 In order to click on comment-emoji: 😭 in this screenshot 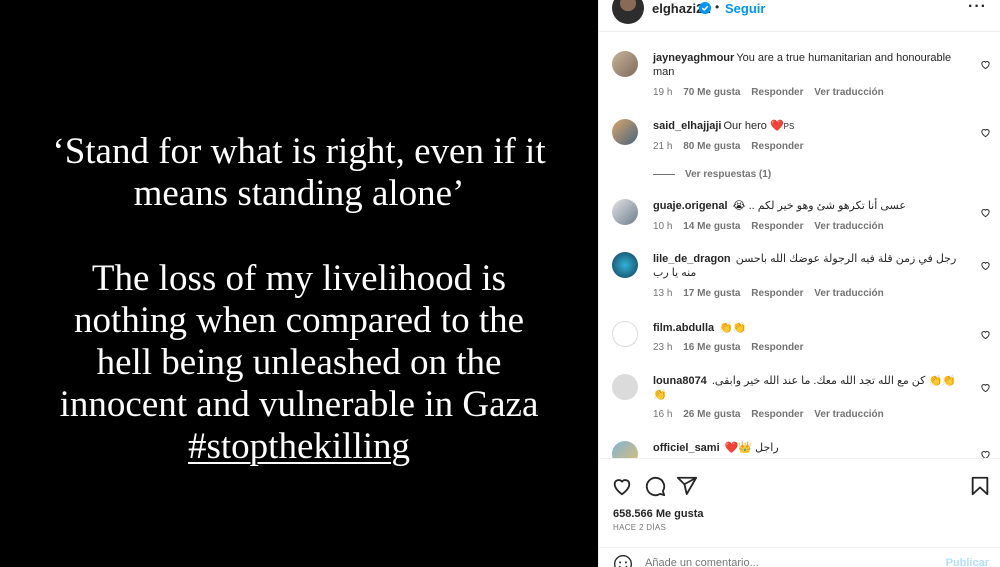, I will do `click(739, 206)`.